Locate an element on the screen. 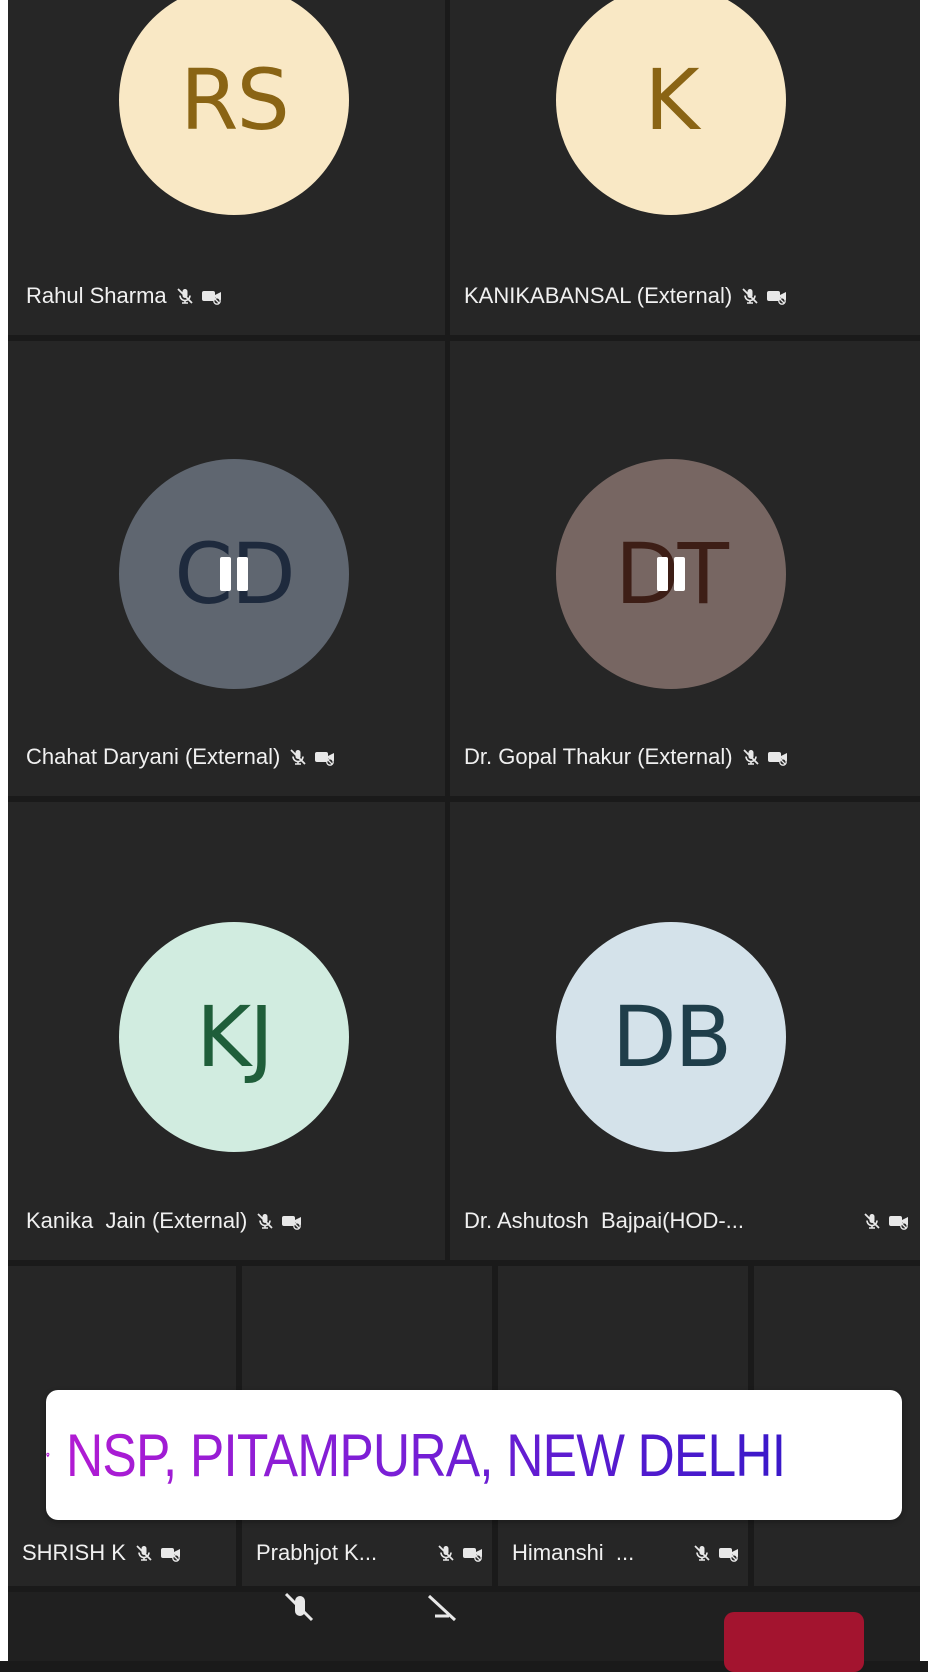  participant-tile: K KANIKABANSAL (External) is located at coordinates (685, 167).